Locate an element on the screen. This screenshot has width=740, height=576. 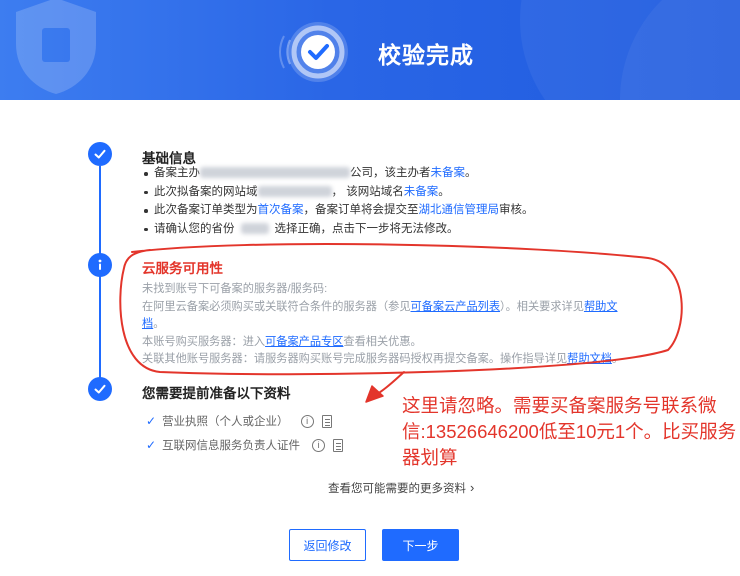
section-title-cloud-availability: 云服务可用性 is located at coordinates (182, 268).